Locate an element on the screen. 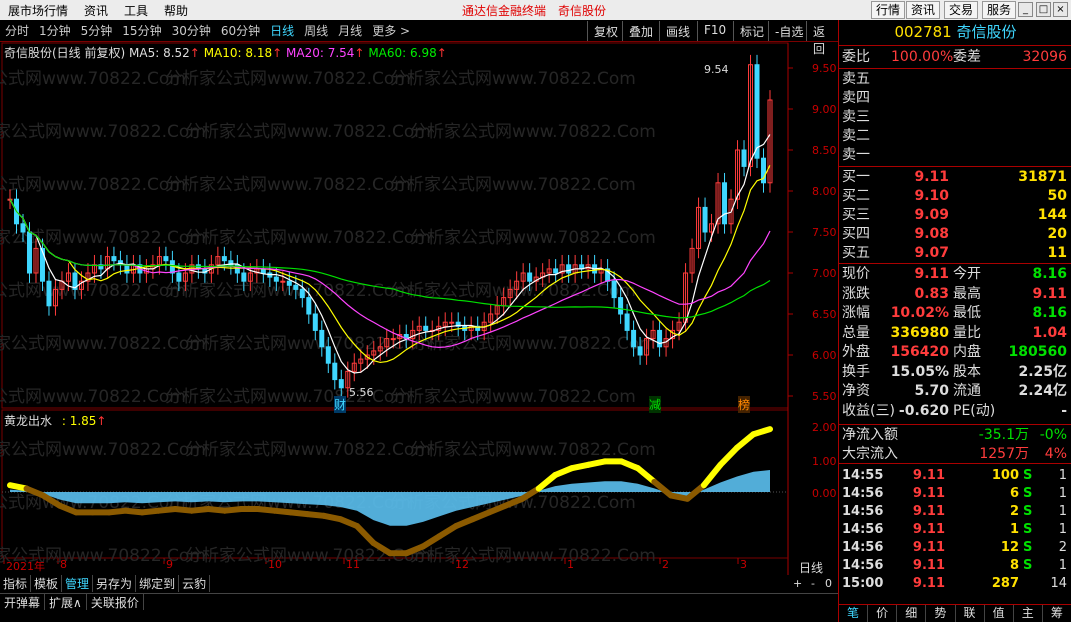 This screenshot has height=622, width=1071. quote-tab: 值 is located at coordinates (999, 613).